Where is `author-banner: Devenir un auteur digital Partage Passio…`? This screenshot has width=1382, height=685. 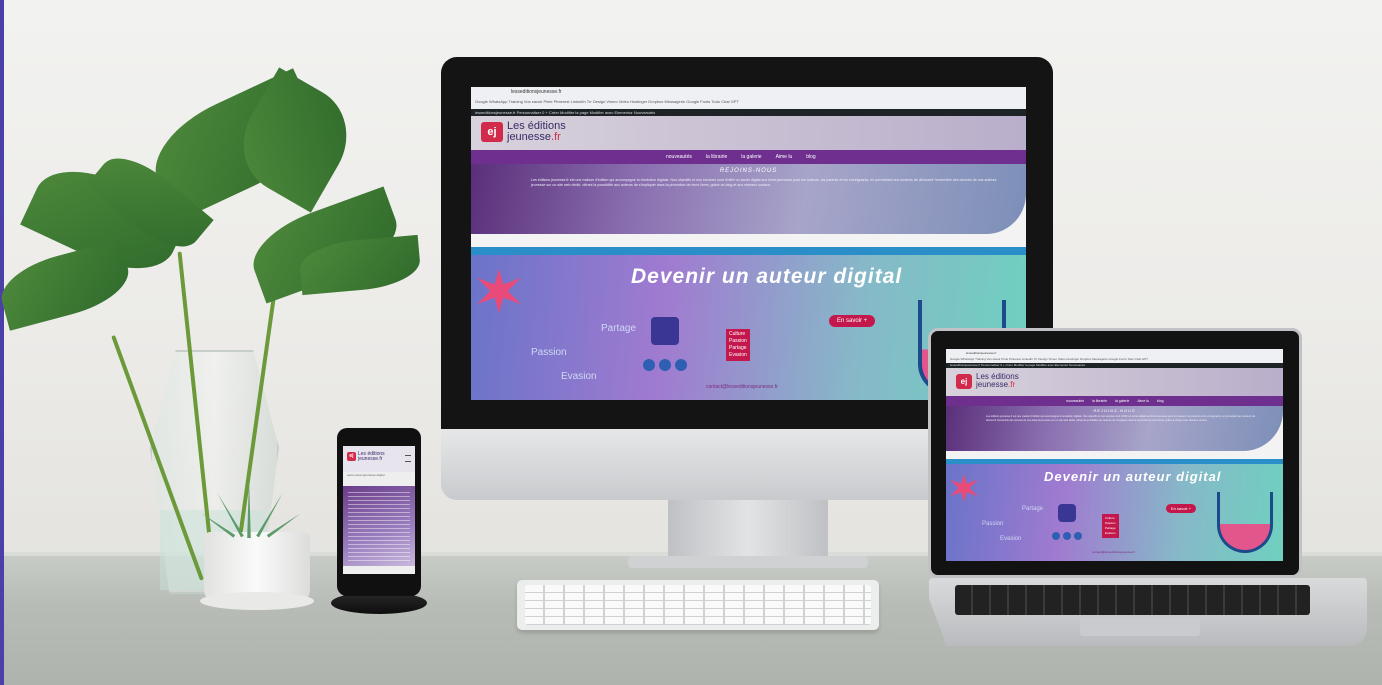 author-banner: Devenir un auteur digital Partage Passio… is located at coordinates (1114, 512).